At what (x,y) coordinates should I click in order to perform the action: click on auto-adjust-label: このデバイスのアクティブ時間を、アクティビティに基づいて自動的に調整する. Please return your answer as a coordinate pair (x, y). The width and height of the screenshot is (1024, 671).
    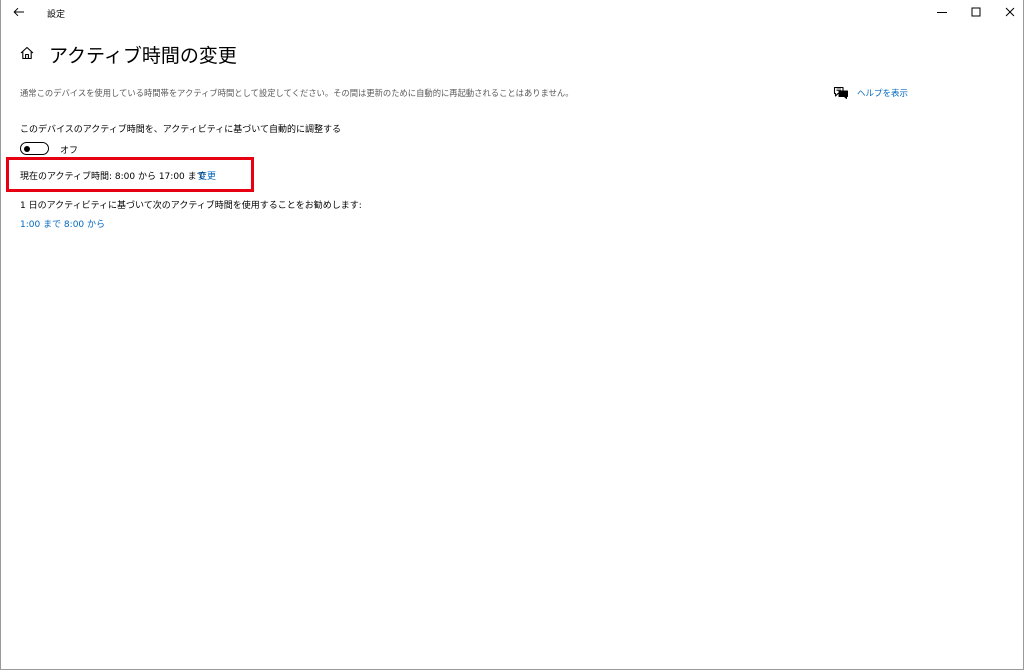
    Looking at the image, I should click on (180, 130).